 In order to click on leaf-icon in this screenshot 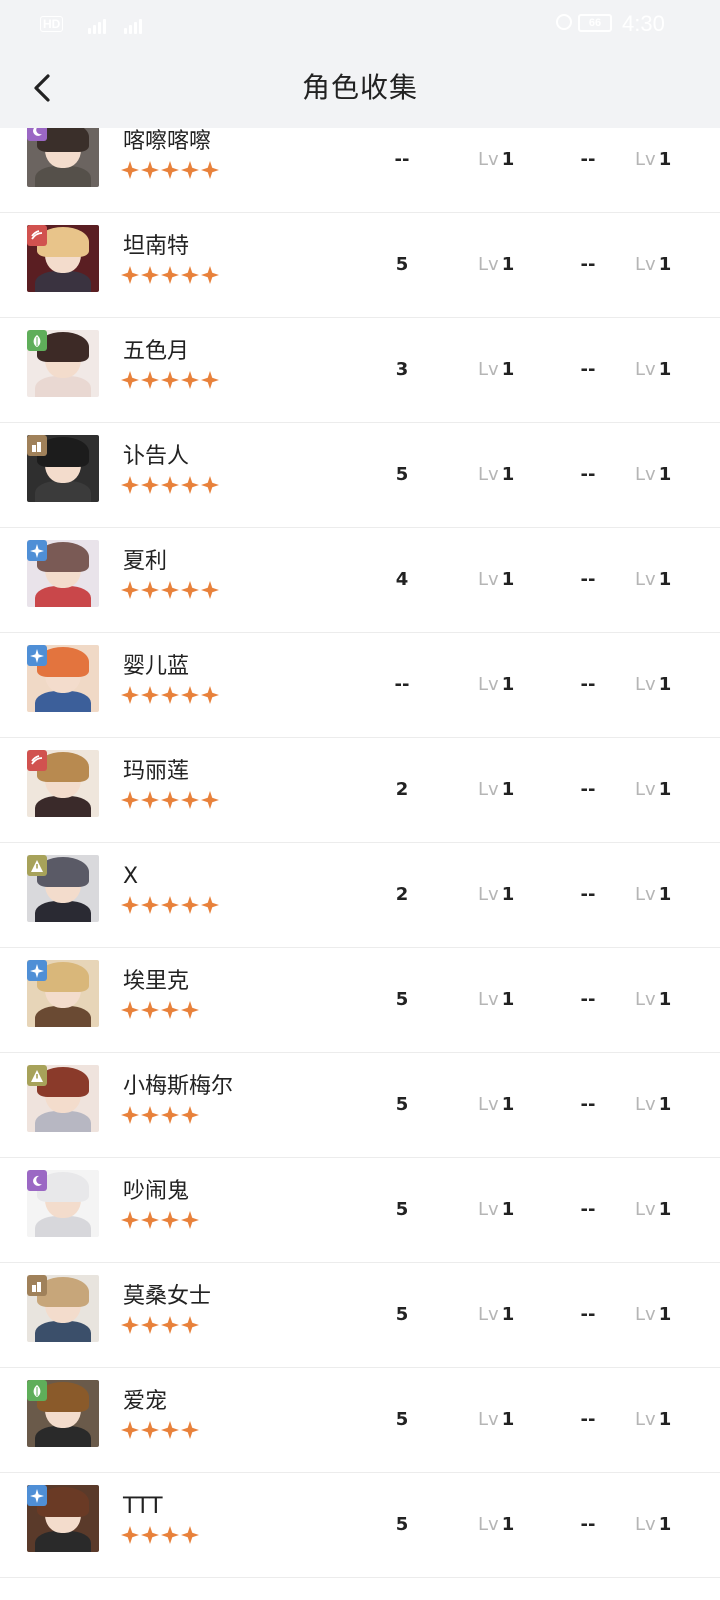, I will do `click(37, 340)`.